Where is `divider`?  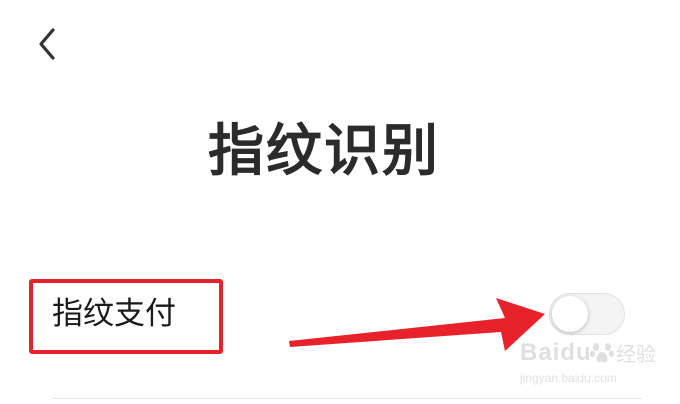
divider is located at coordinates (347, 398).